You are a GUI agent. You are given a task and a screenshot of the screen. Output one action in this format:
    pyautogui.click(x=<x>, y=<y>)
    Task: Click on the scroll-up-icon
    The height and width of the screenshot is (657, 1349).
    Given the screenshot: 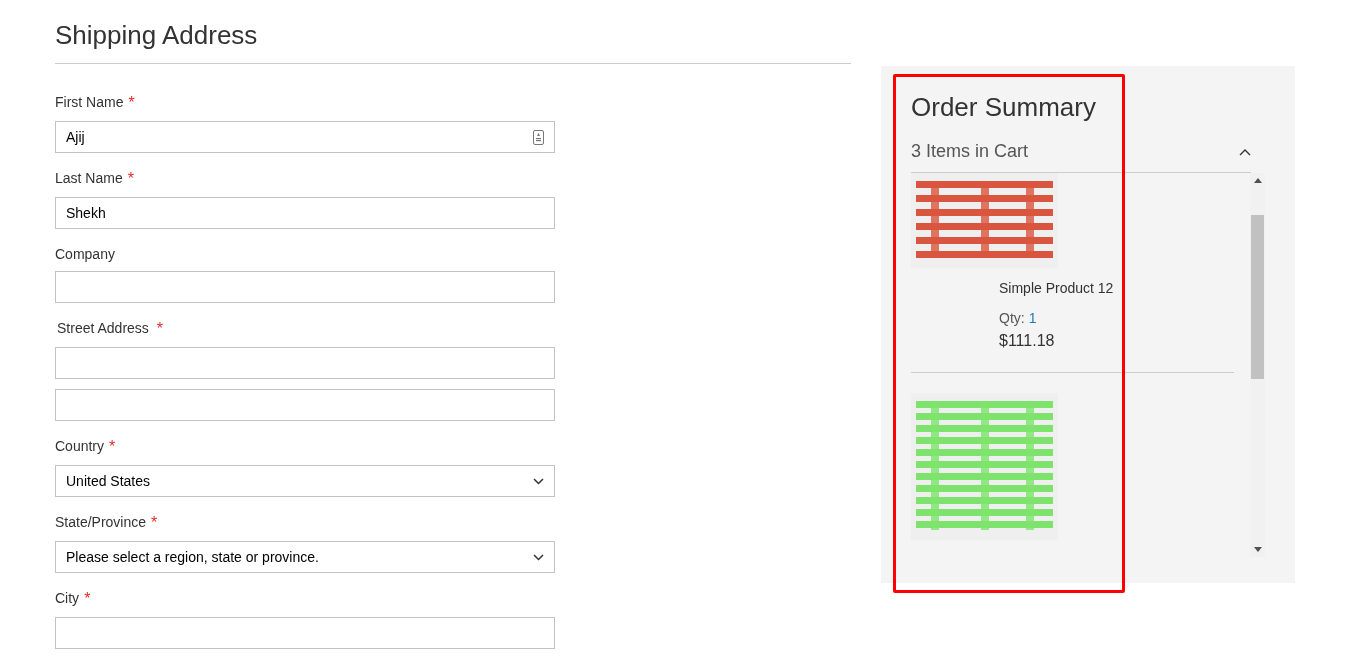 What is the action you would take?
    pyautogui.click(x=1257, y=180)
    